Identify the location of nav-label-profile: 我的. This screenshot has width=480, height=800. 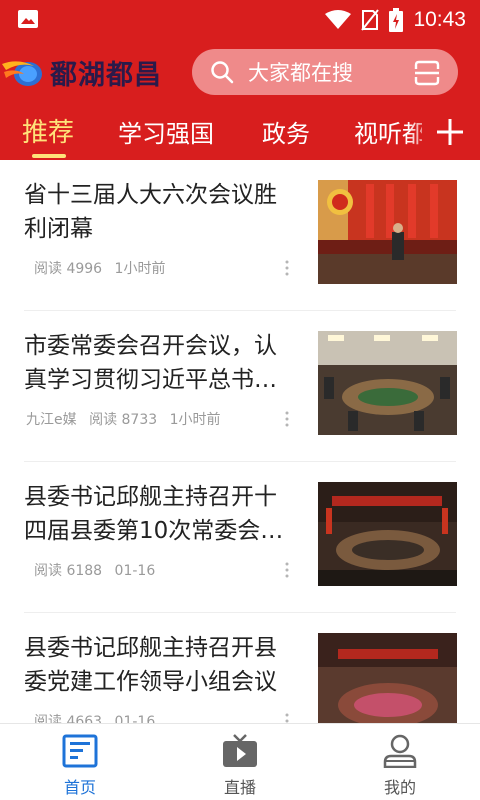
(399, 787).